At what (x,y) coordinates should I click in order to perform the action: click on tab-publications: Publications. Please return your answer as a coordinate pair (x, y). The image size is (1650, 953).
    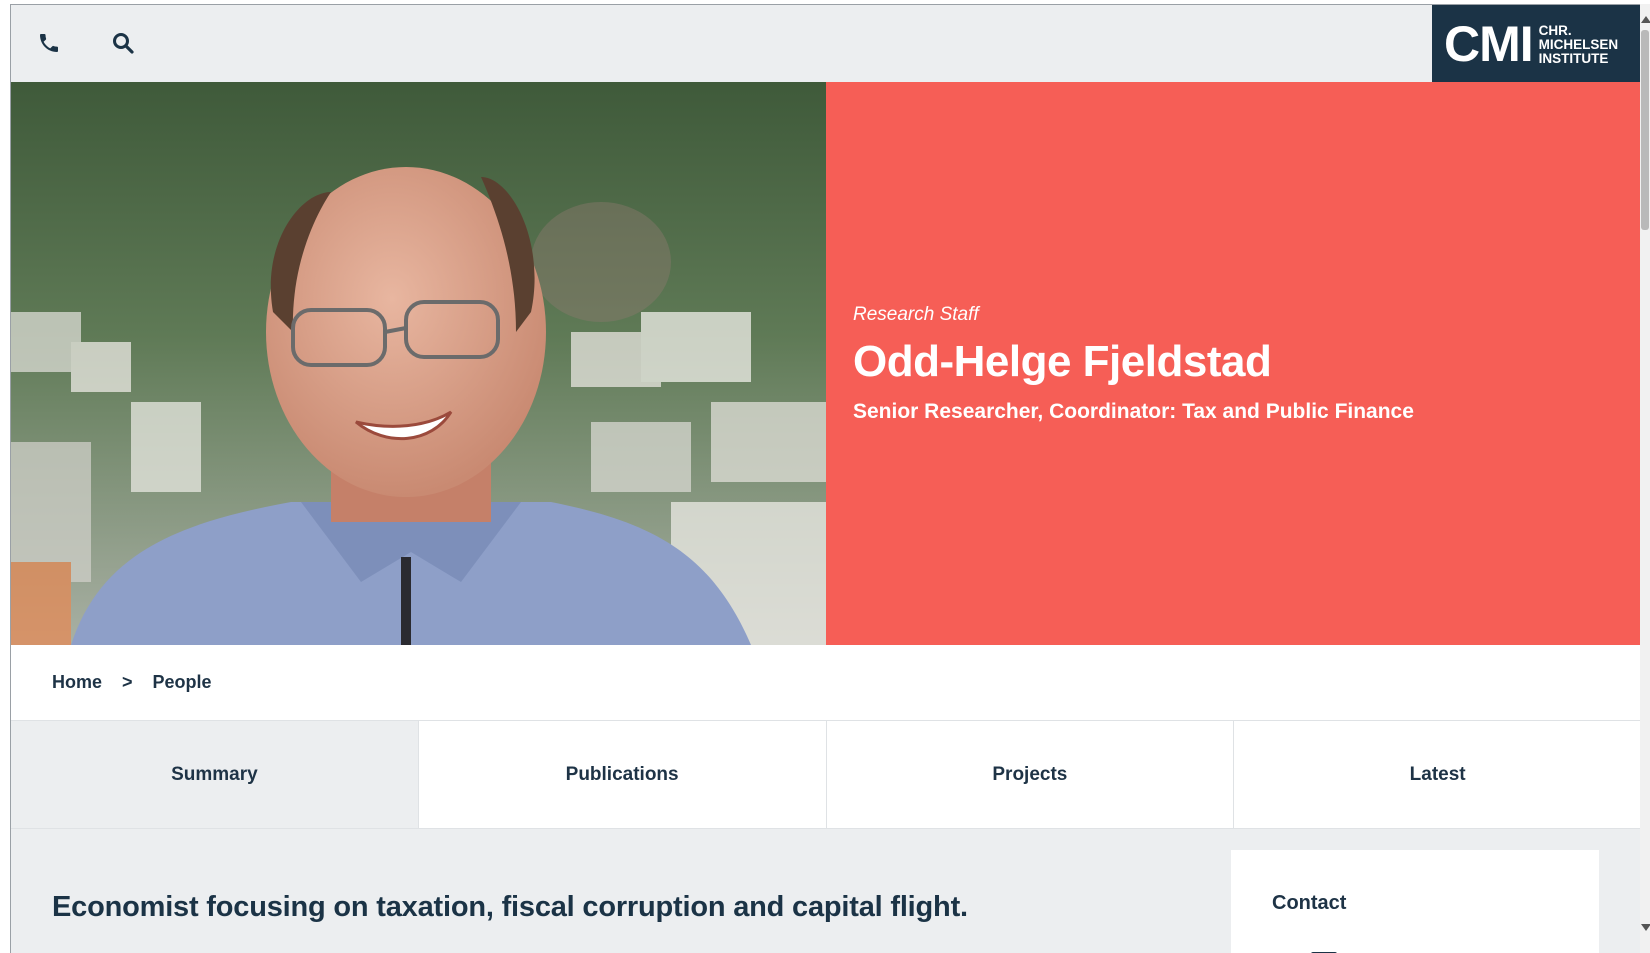
    Looking at the image, I should click on (622, 774).